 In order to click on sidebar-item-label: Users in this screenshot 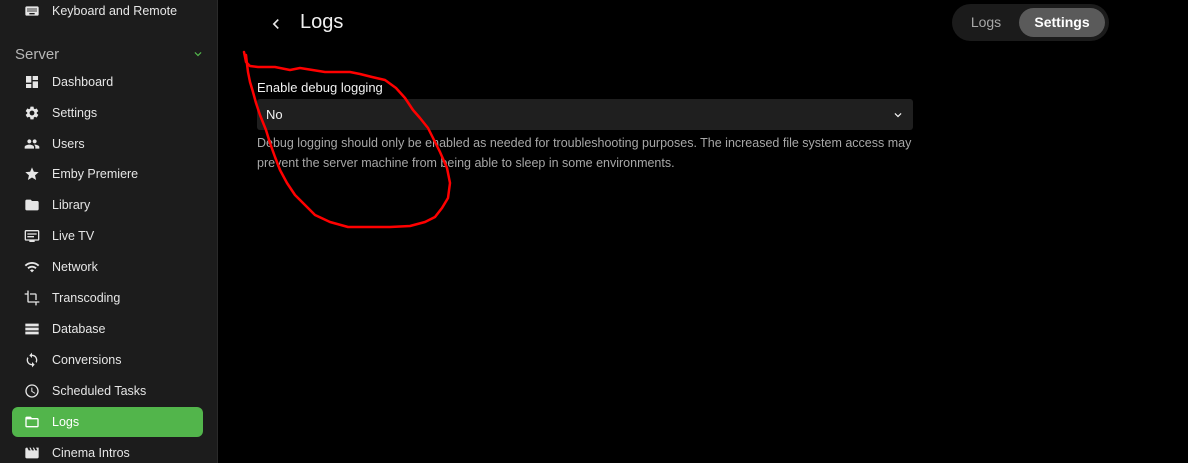, I will do `click(68, 144)`.